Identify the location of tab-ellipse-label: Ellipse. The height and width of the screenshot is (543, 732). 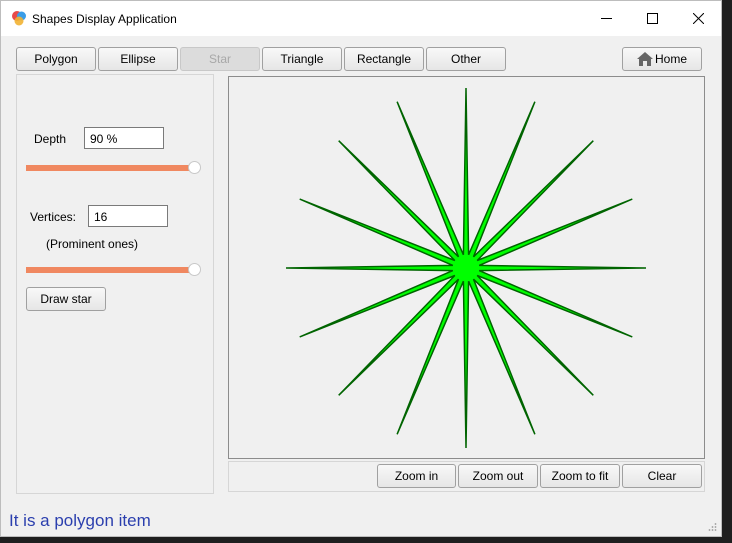
(138, 59).